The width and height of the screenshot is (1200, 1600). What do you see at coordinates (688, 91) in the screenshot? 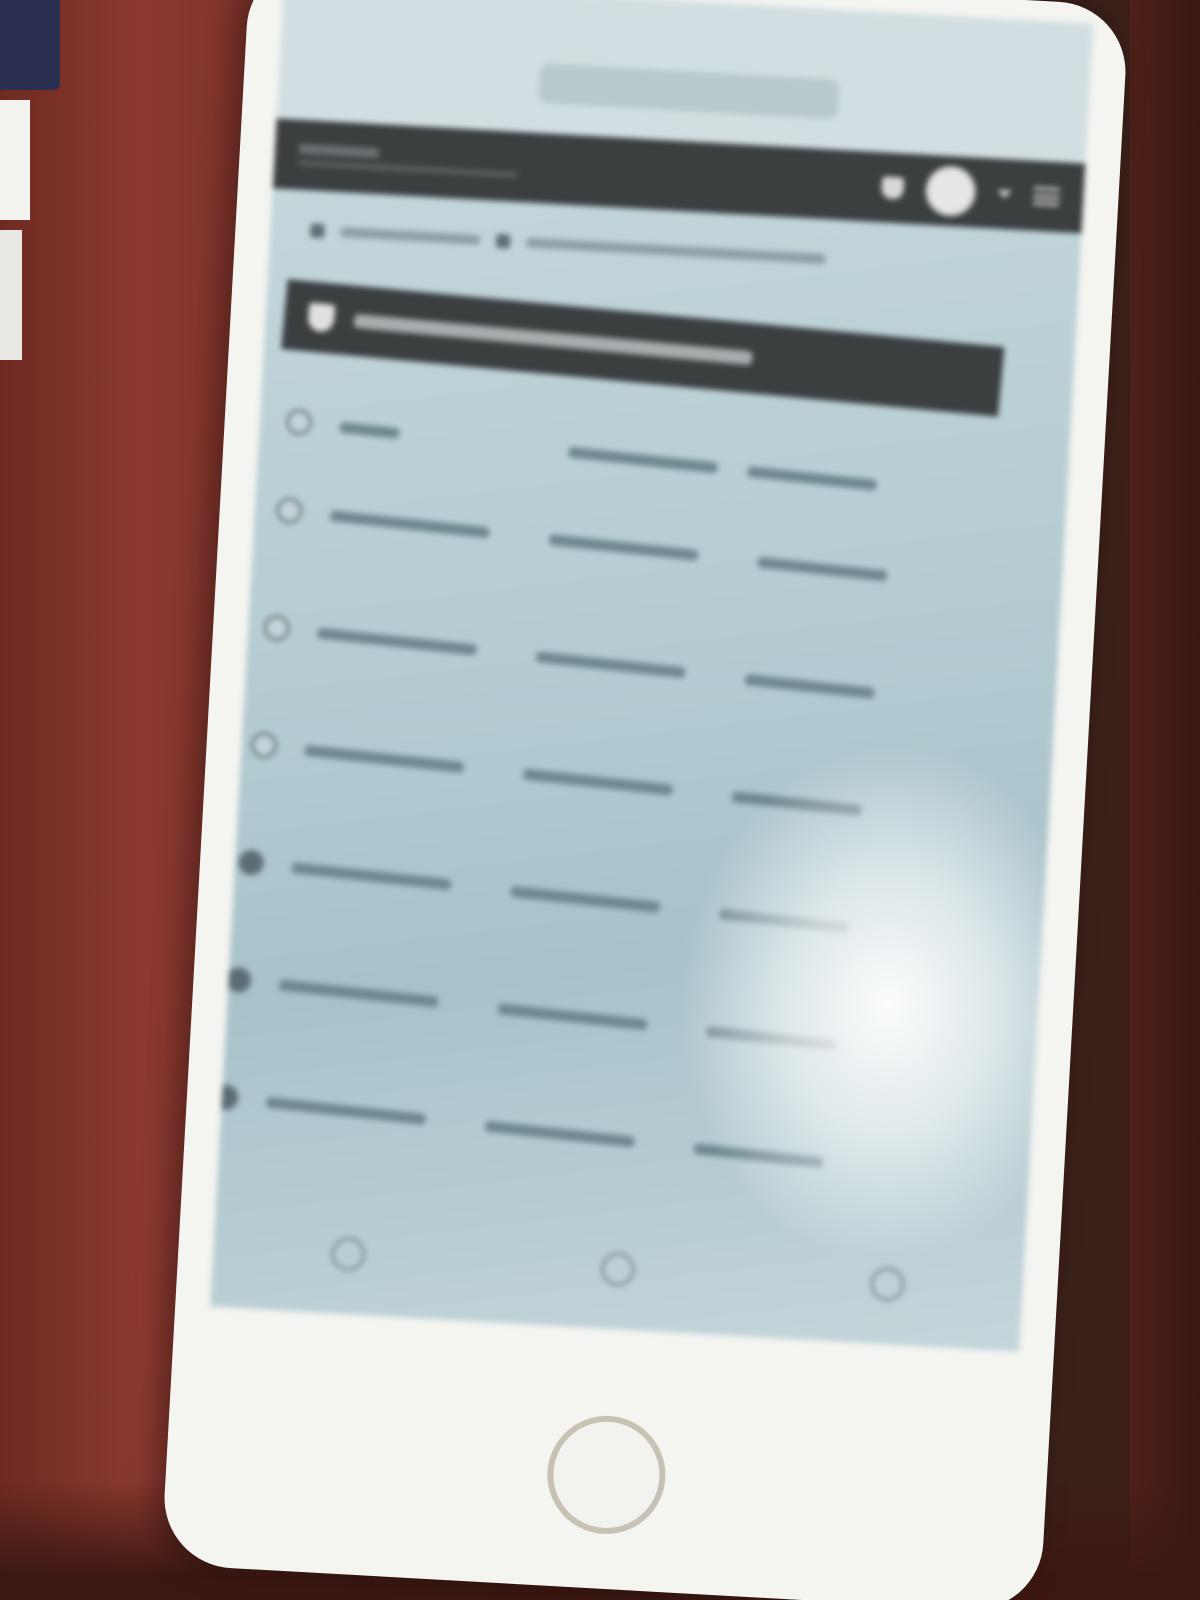
I see `url-bar` at bounding box center [688, 91].